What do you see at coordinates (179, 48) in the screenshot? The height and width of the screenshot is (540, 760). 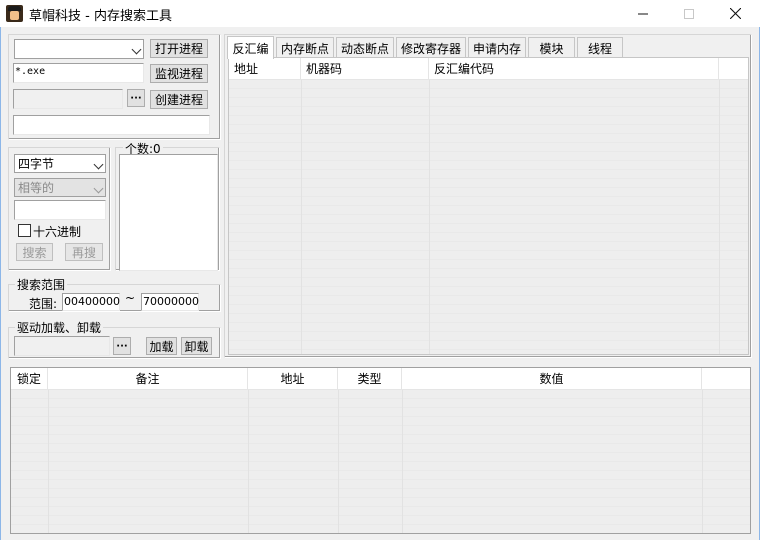 I see `open-process-button: 打开进程` at bounding box center [179, 48].